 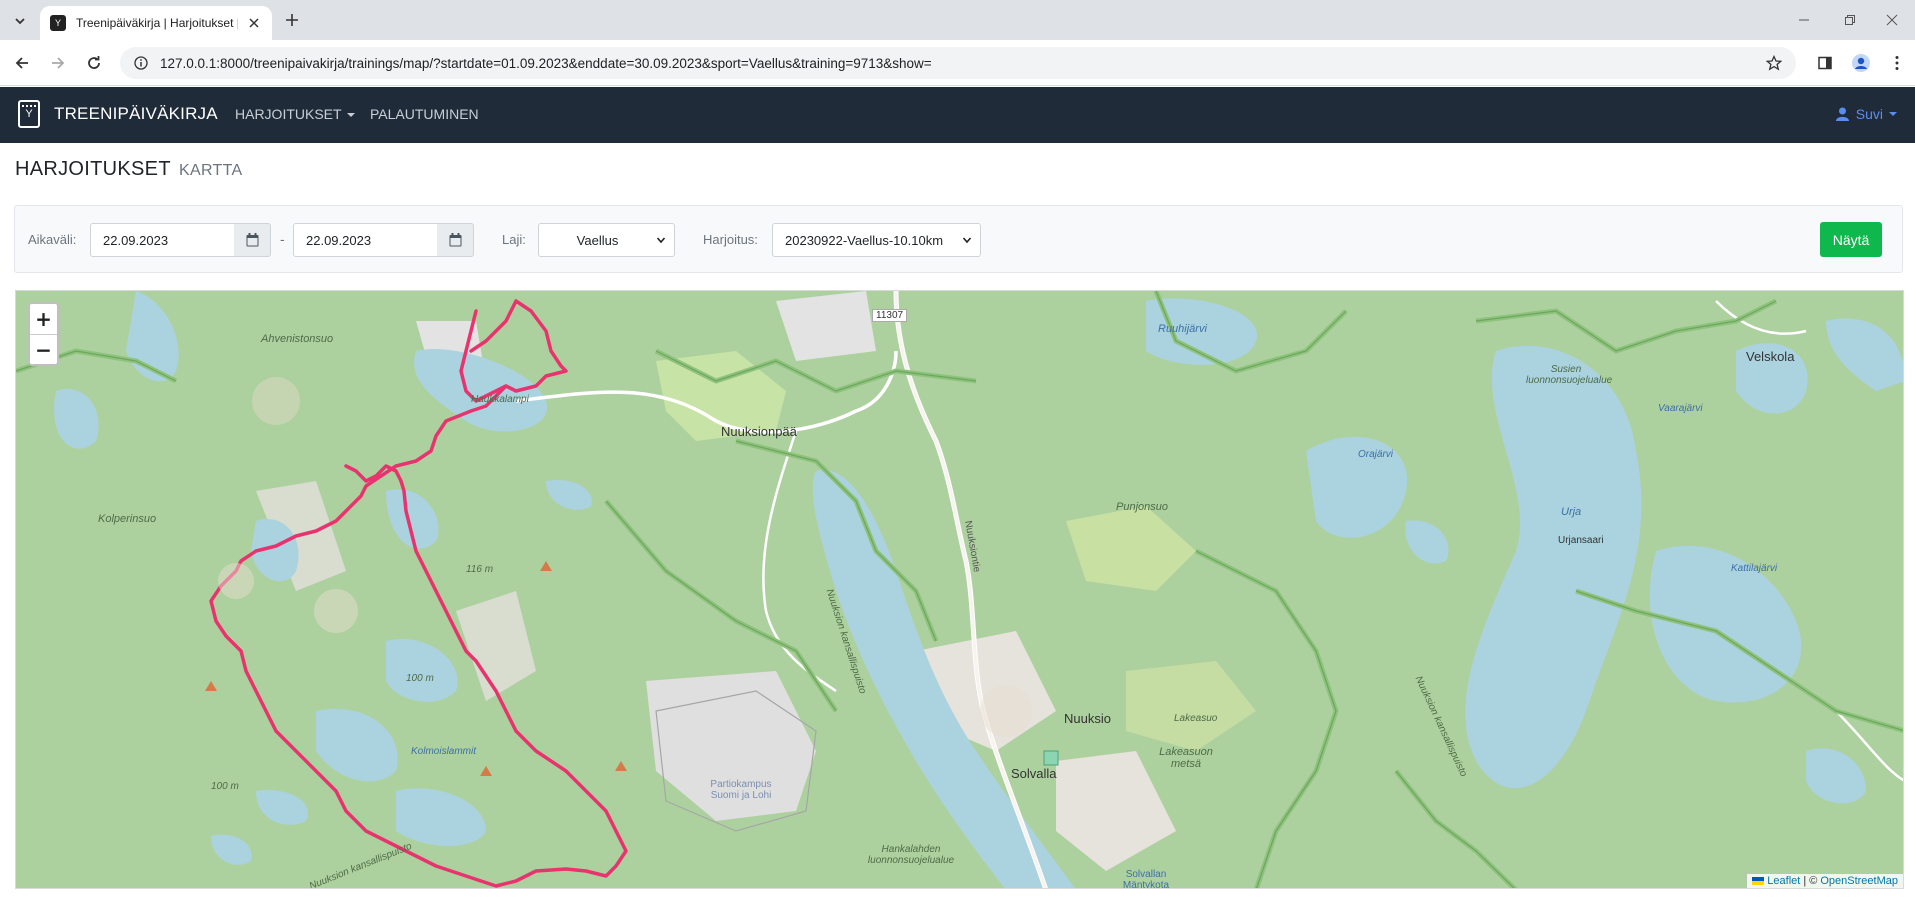 I want to click on place-label: Partiokampus Suomi ja Lohi, so click(x=741, y=790).